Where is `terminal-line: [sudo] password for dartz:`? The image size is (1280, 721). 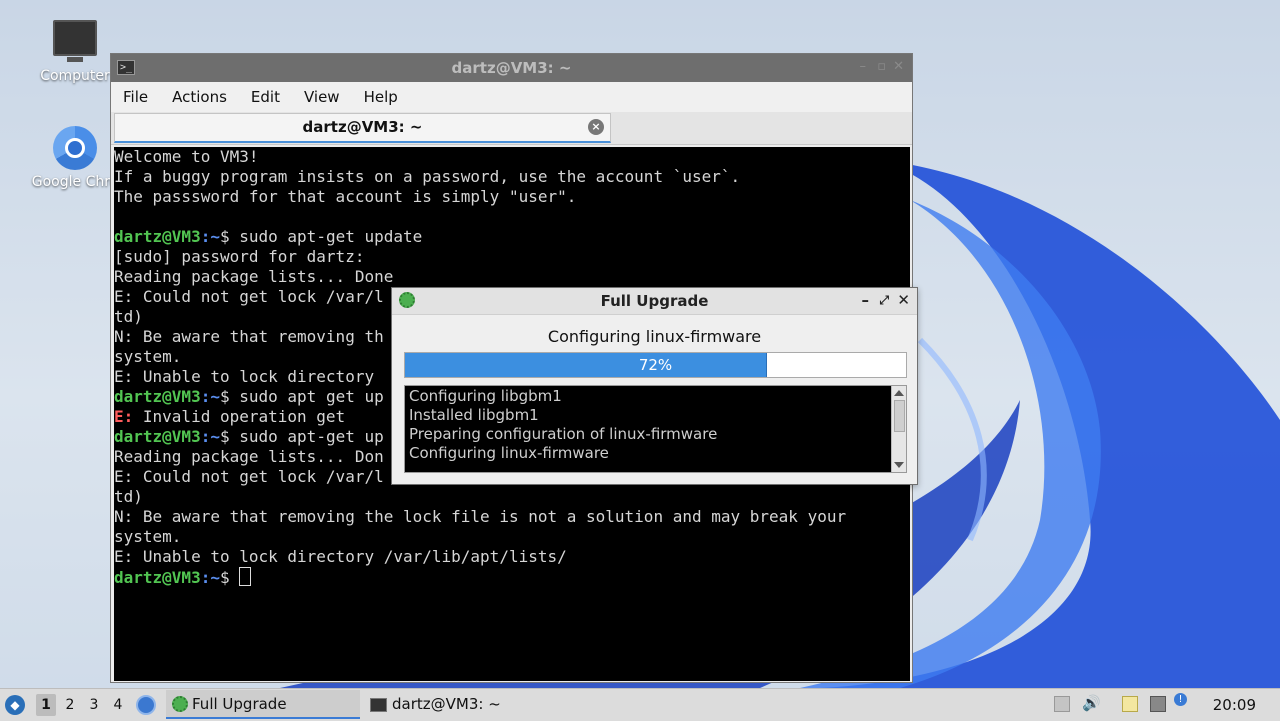 terminal-line: [sudo] password for dartz: is located at coordinates (239, 256).